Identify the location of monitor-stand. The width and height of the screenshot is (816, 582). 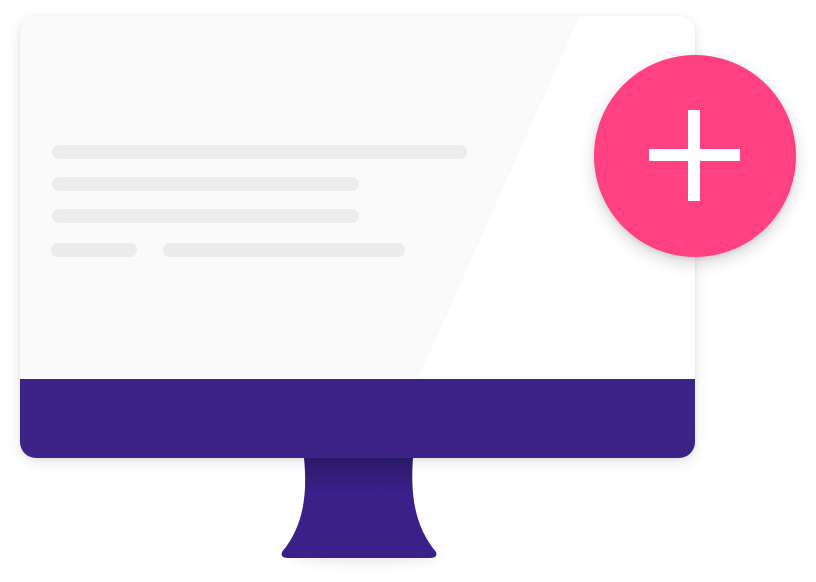
(359, 508).